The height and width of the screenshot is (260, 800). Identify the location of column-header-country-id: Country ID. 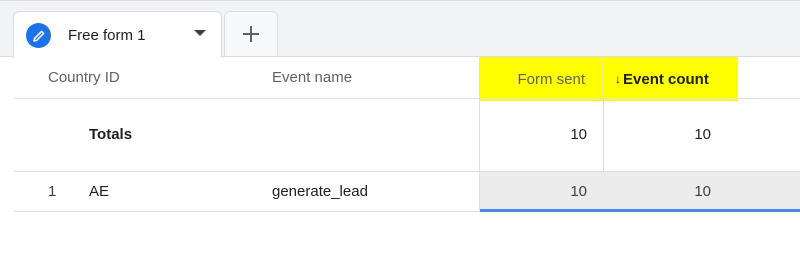
(123, 77).